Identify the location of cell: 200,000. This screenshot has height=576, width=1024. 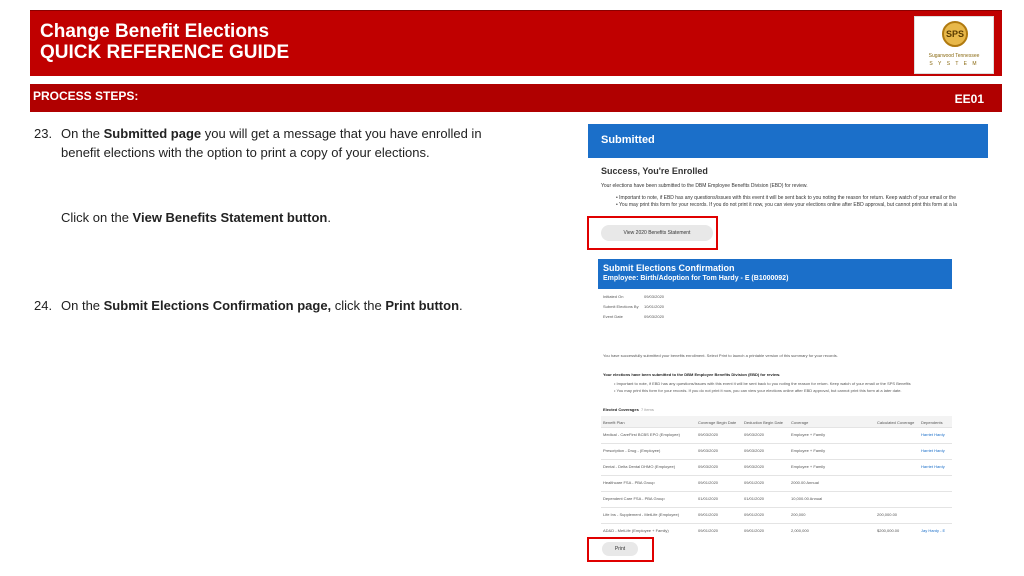
(798, 514).